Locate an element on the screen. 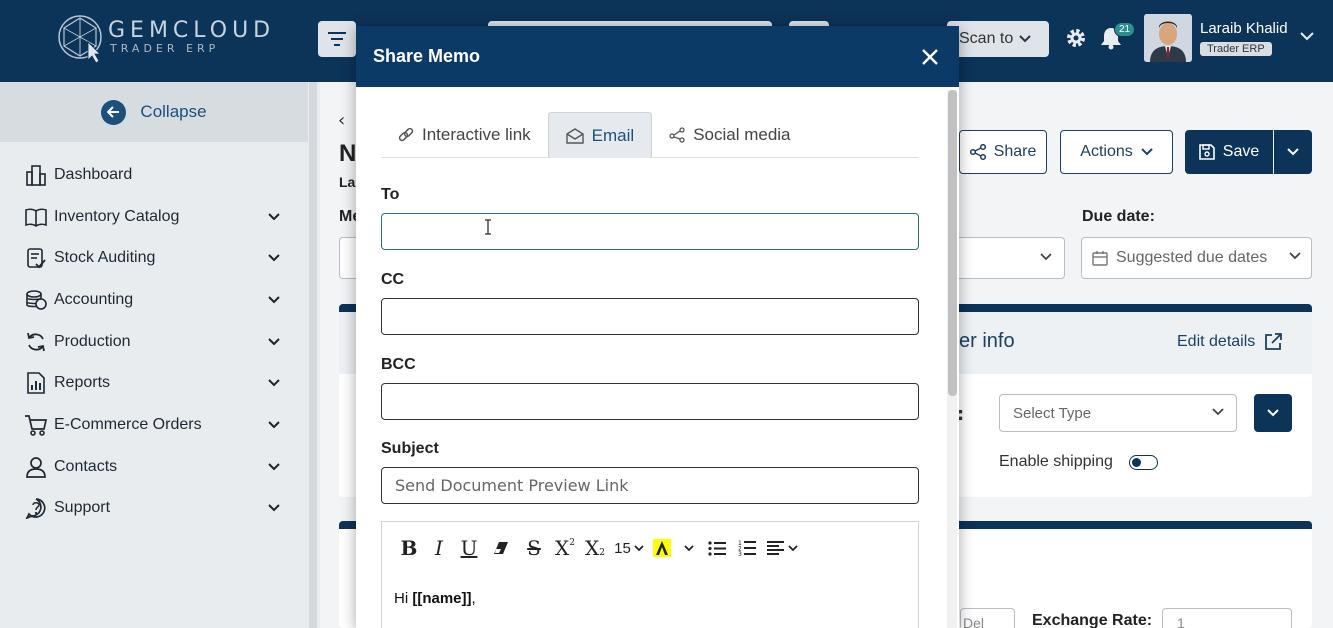 The height and width of the screenshot is (628, 1333). eraser-icon is located at coordinates (501, 548).